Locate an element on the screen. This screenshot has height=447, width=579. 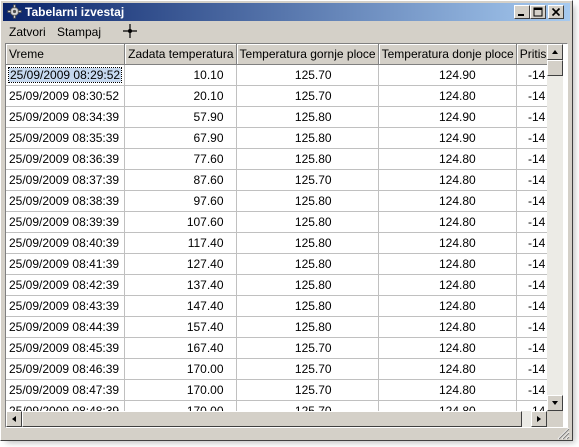
horizontal-scrollbar is located at coordinates (276, 419).